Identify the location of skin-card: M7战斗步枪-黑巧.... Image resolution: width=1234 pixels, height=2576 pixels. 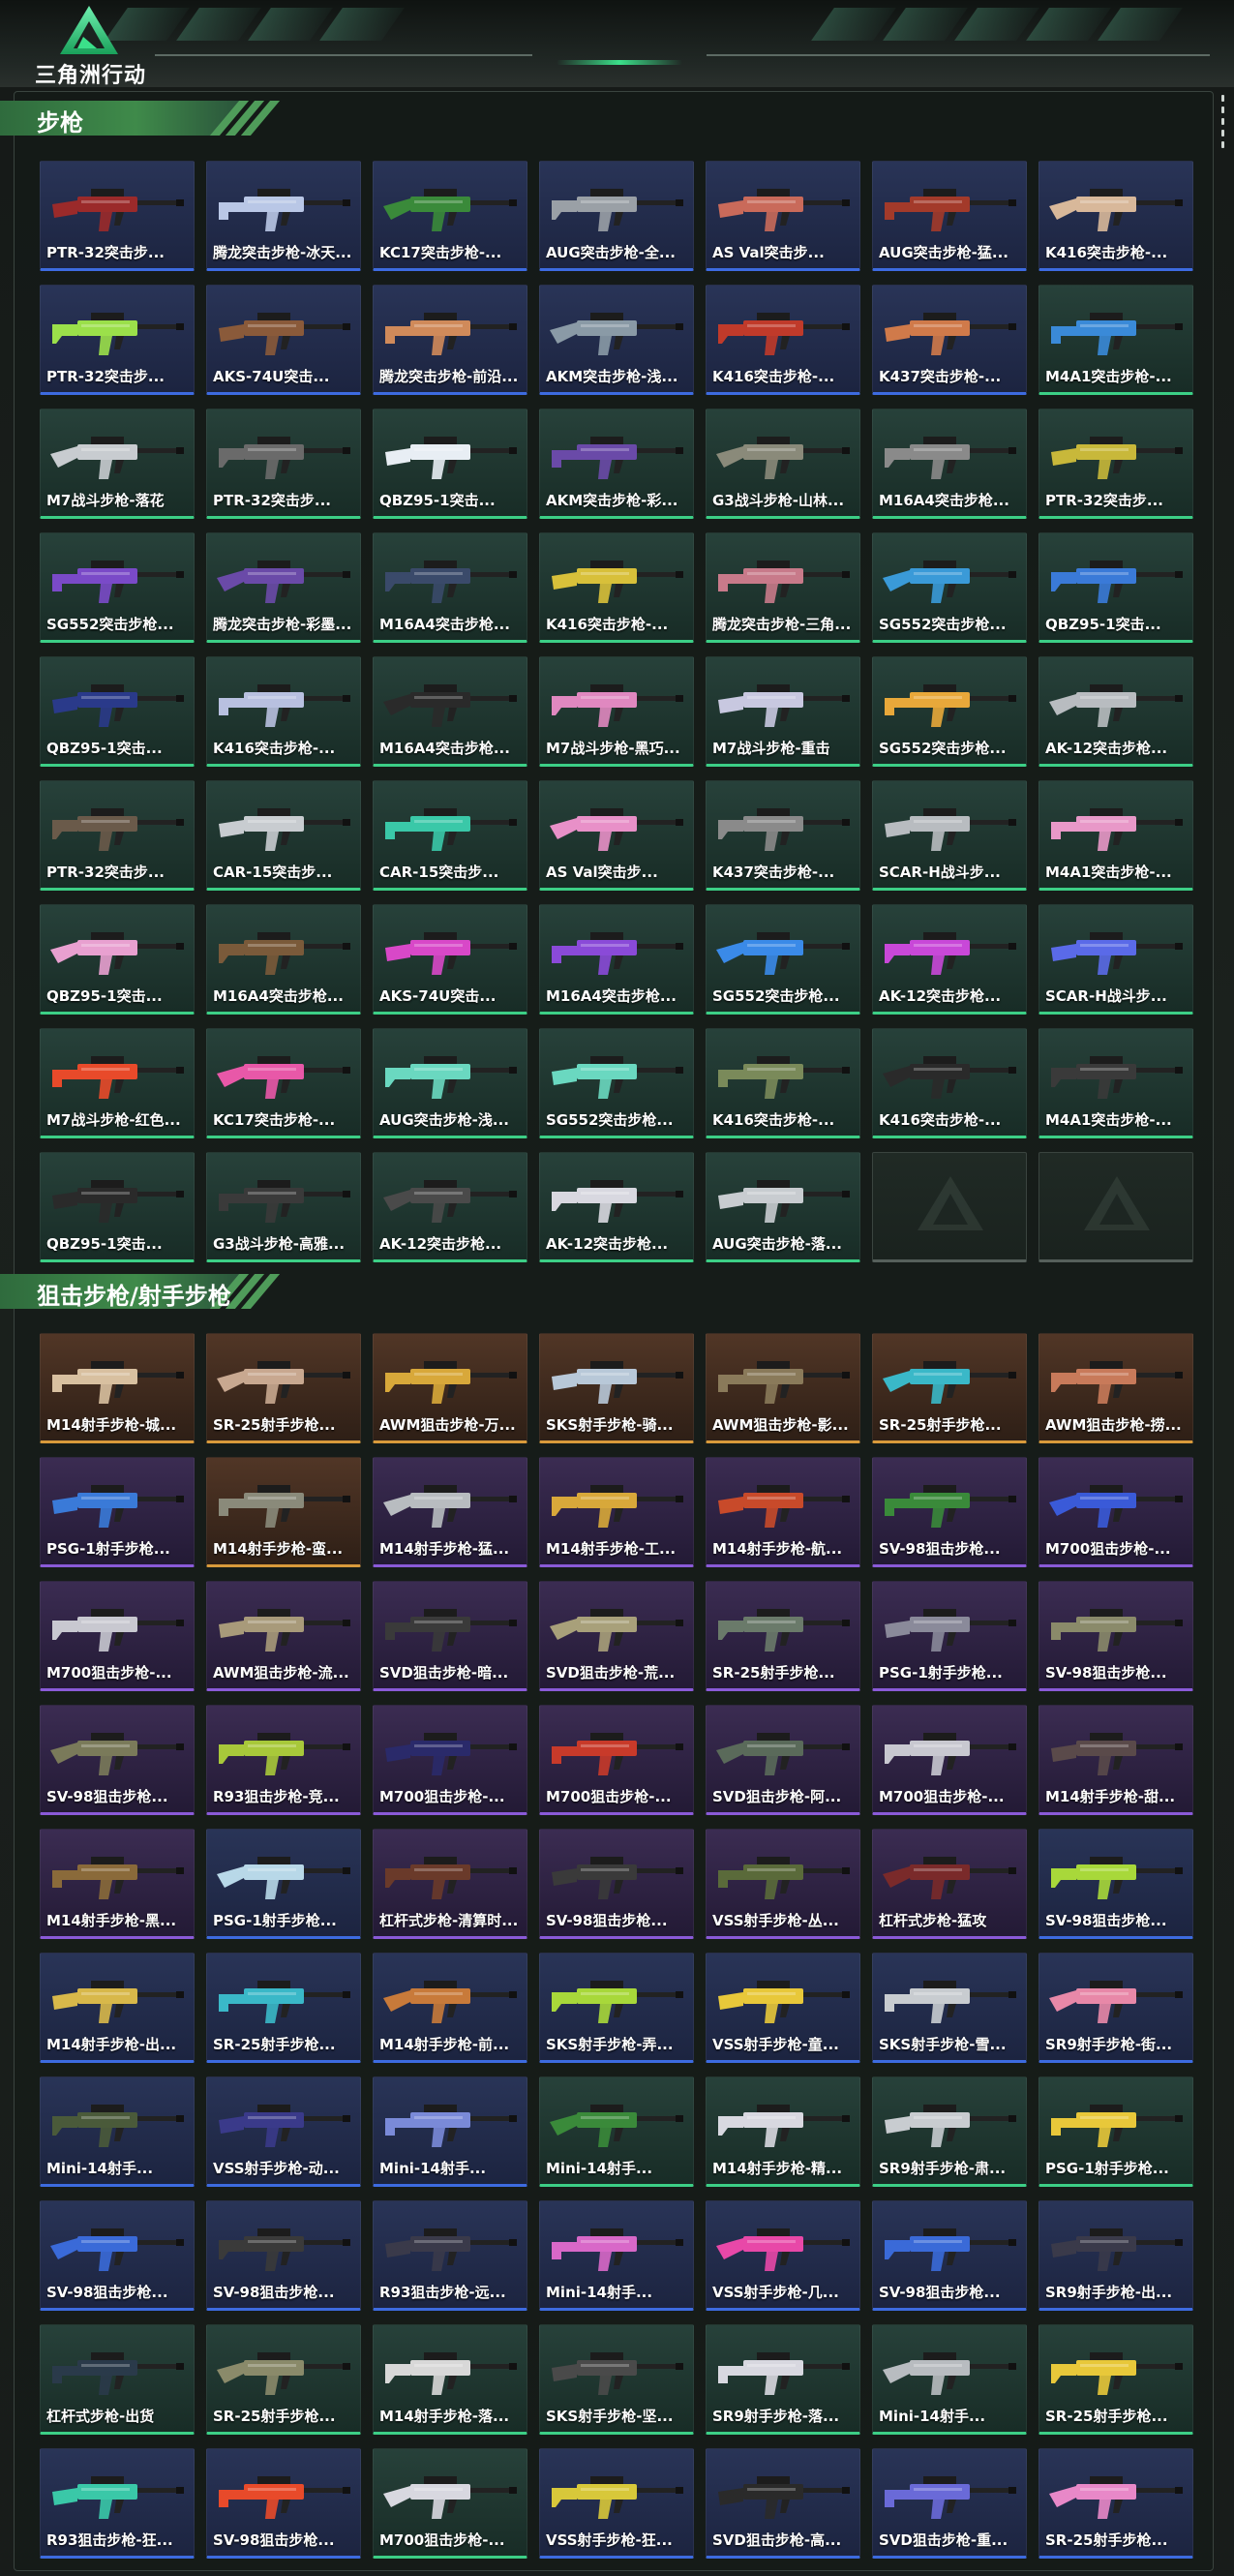
(617, 711).